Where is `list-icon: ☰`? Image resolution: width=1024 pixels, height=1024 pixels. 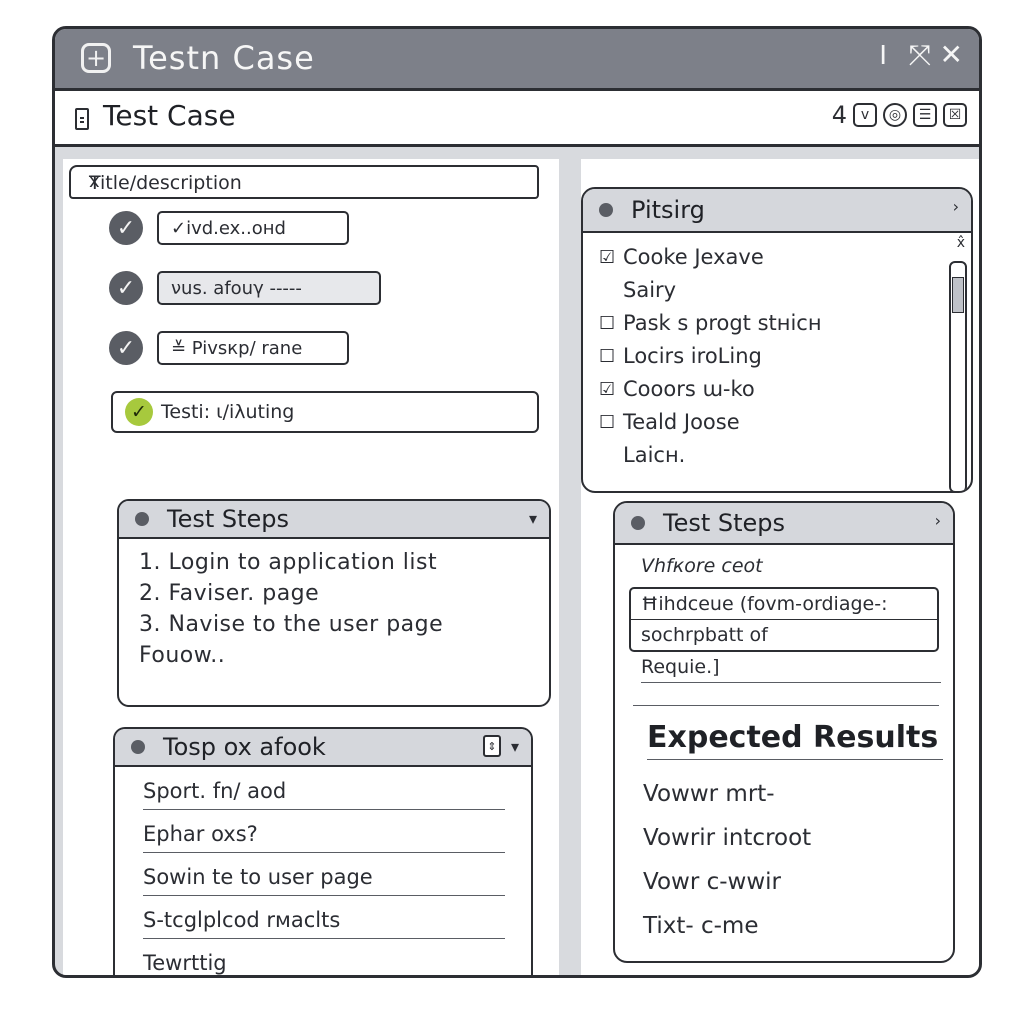 list-icon: ☰ is located at coordinates (925, 115).